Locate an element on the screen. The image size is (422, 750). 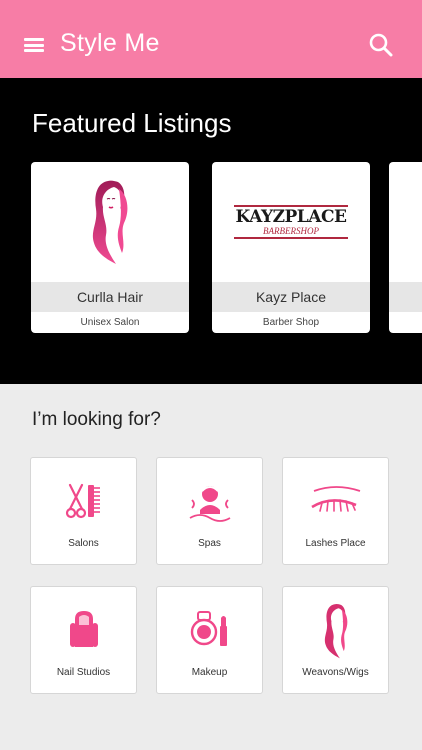
curlla-hair-logo is located at coordinates (110, 222).